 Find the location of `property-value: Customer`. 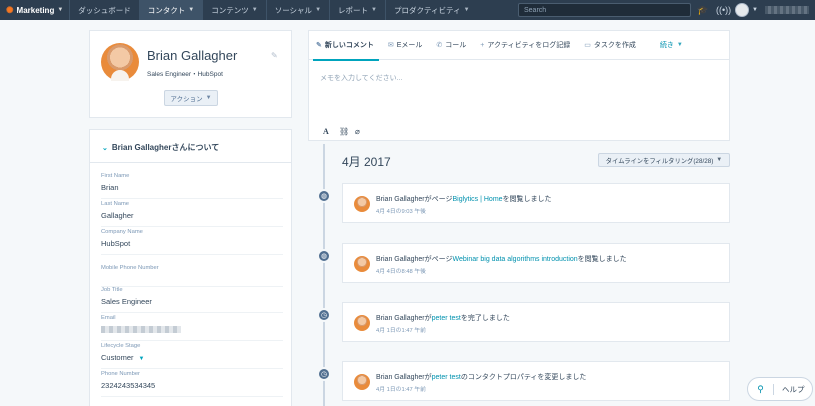

property-value: Customer is located at coordinates (117, 357).